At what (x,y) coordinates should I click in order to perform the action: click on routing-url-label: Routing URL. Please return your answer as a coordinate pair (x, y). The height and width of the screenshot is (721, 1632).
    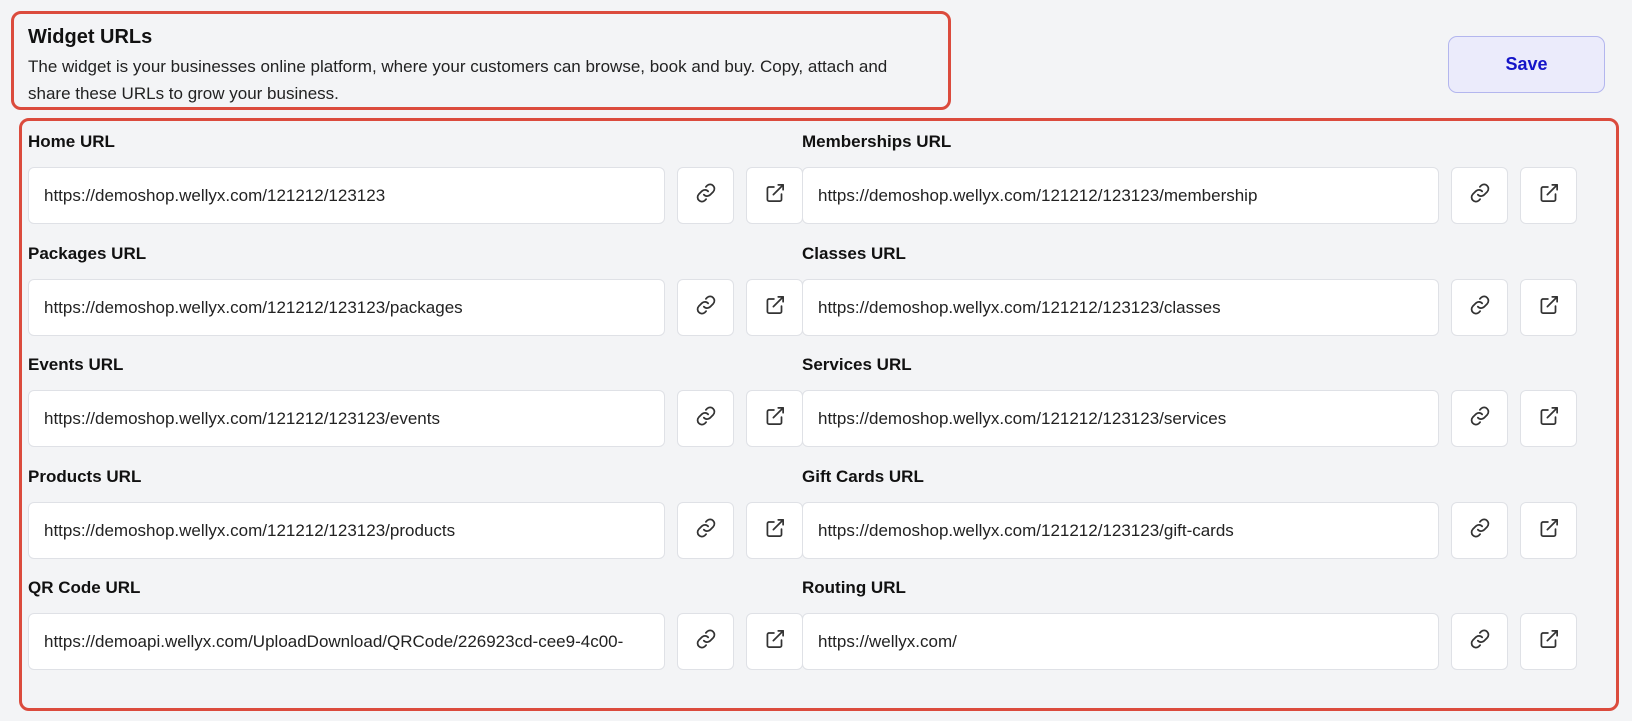
    Looking at the image, I should click on (854, 587).